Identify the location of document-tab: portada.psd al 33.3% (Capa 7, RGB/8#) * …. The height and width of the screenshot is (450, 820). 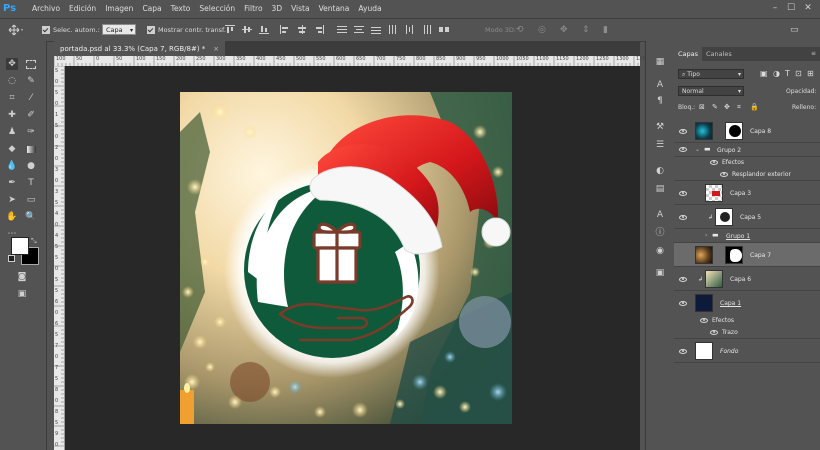
(140, 48).